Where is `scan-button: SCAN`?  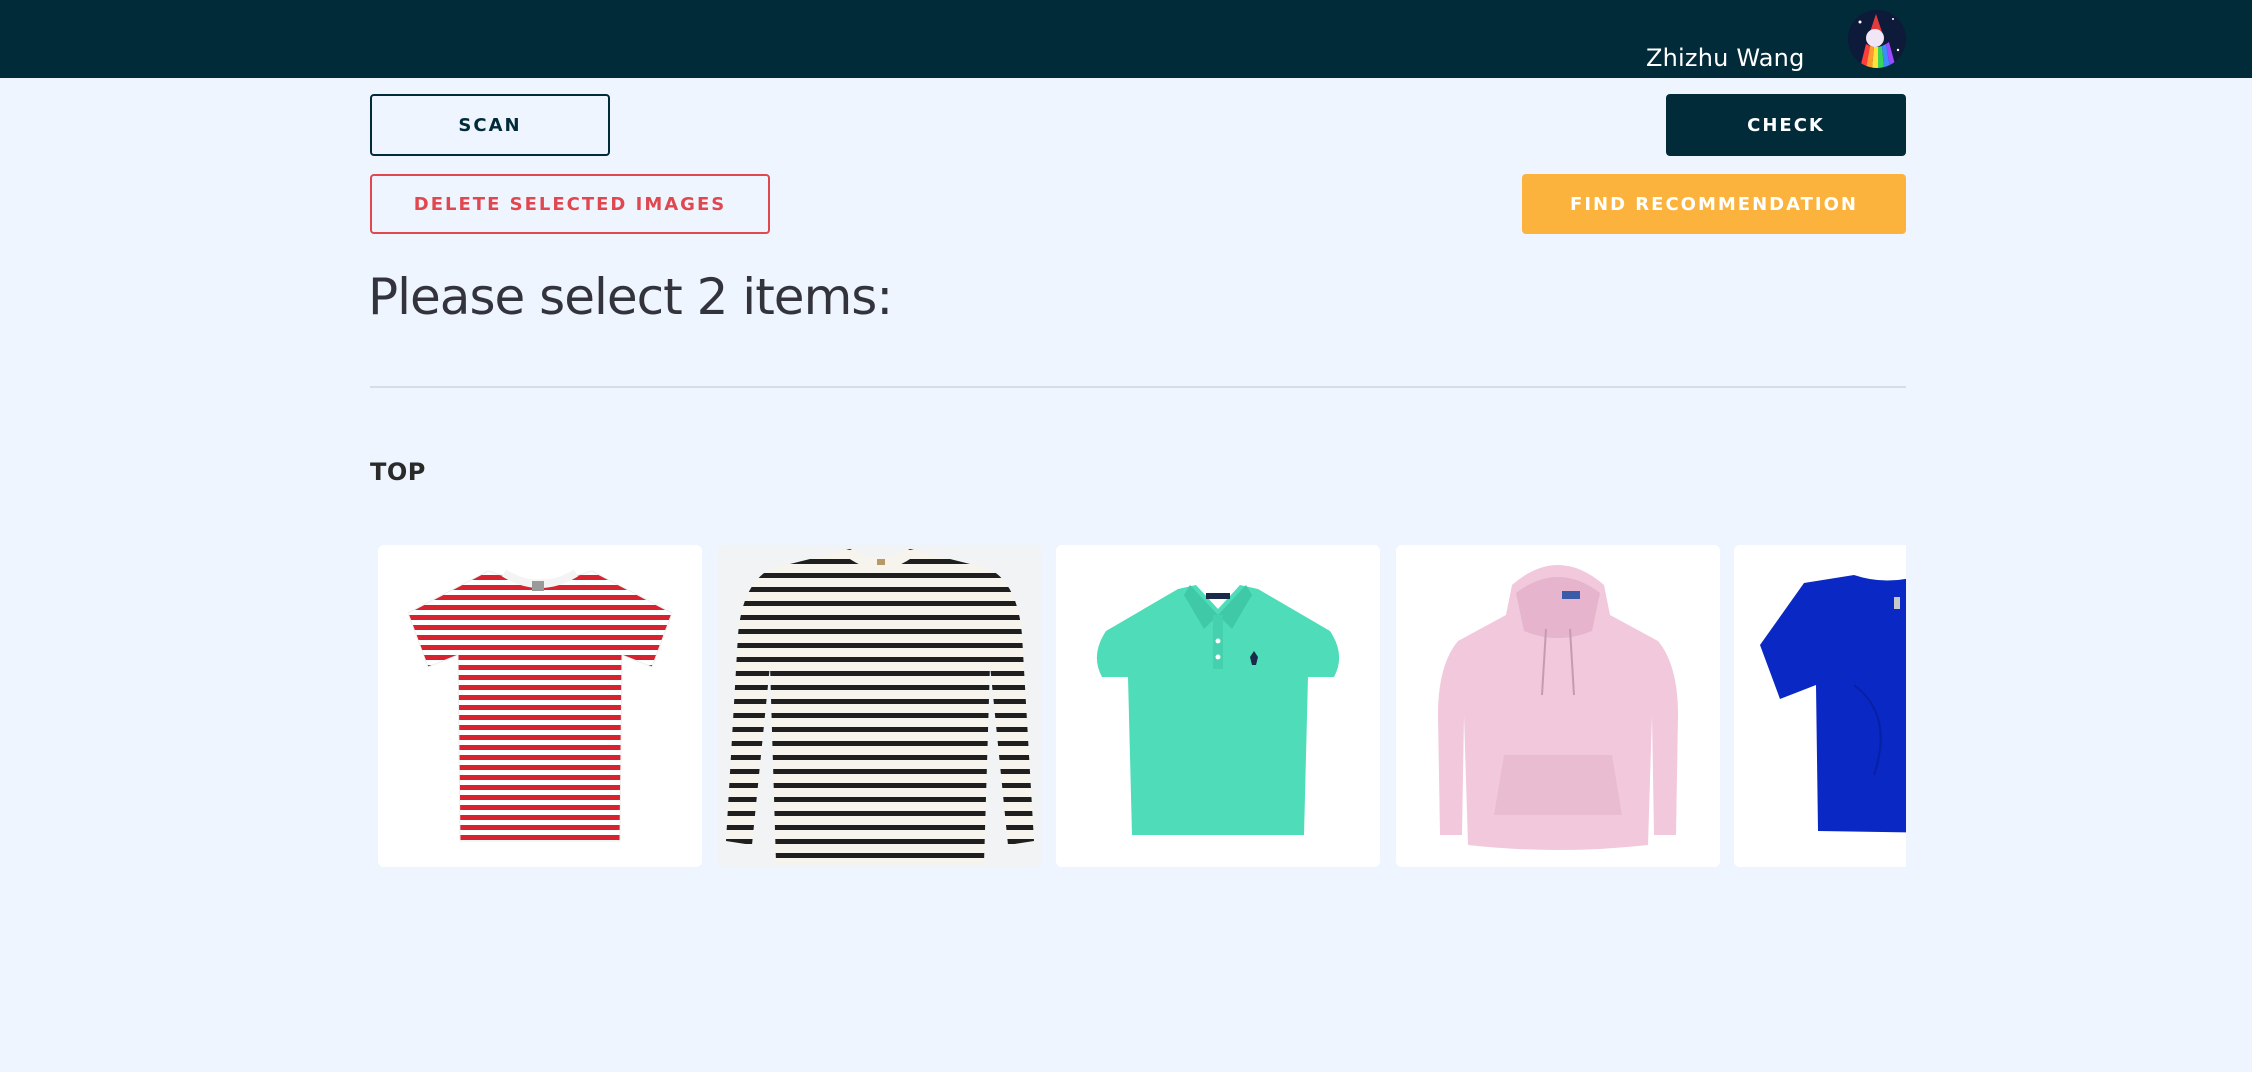
scan-button: SCAN is located at coordinates (490, 125).